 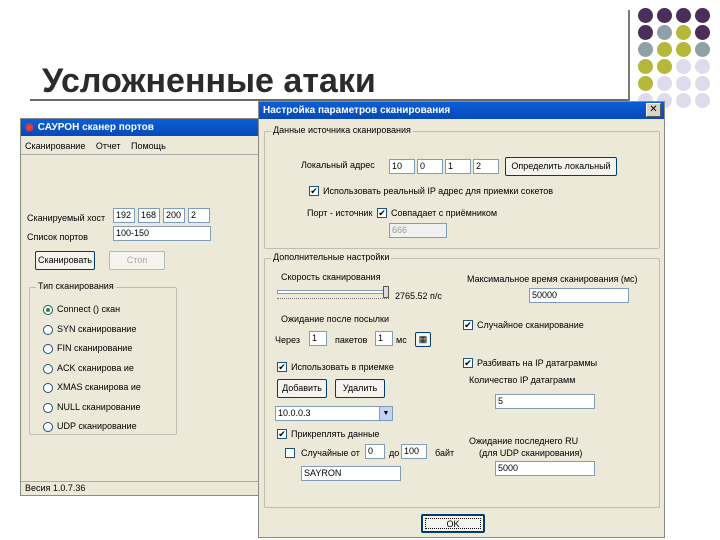 What do you see at coordinates (333, 299) in the screenshot?
I see `scan-speed-ticks` at bounding box center [333, 299].